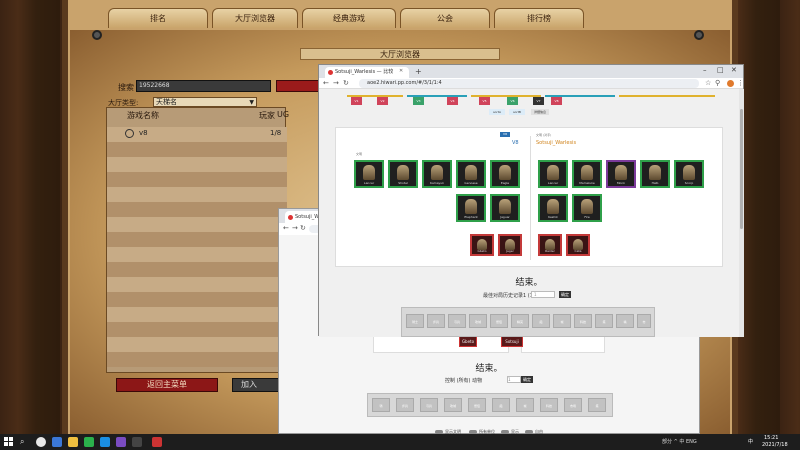  I want to click on minimize-icon: –, so click(705, 70).